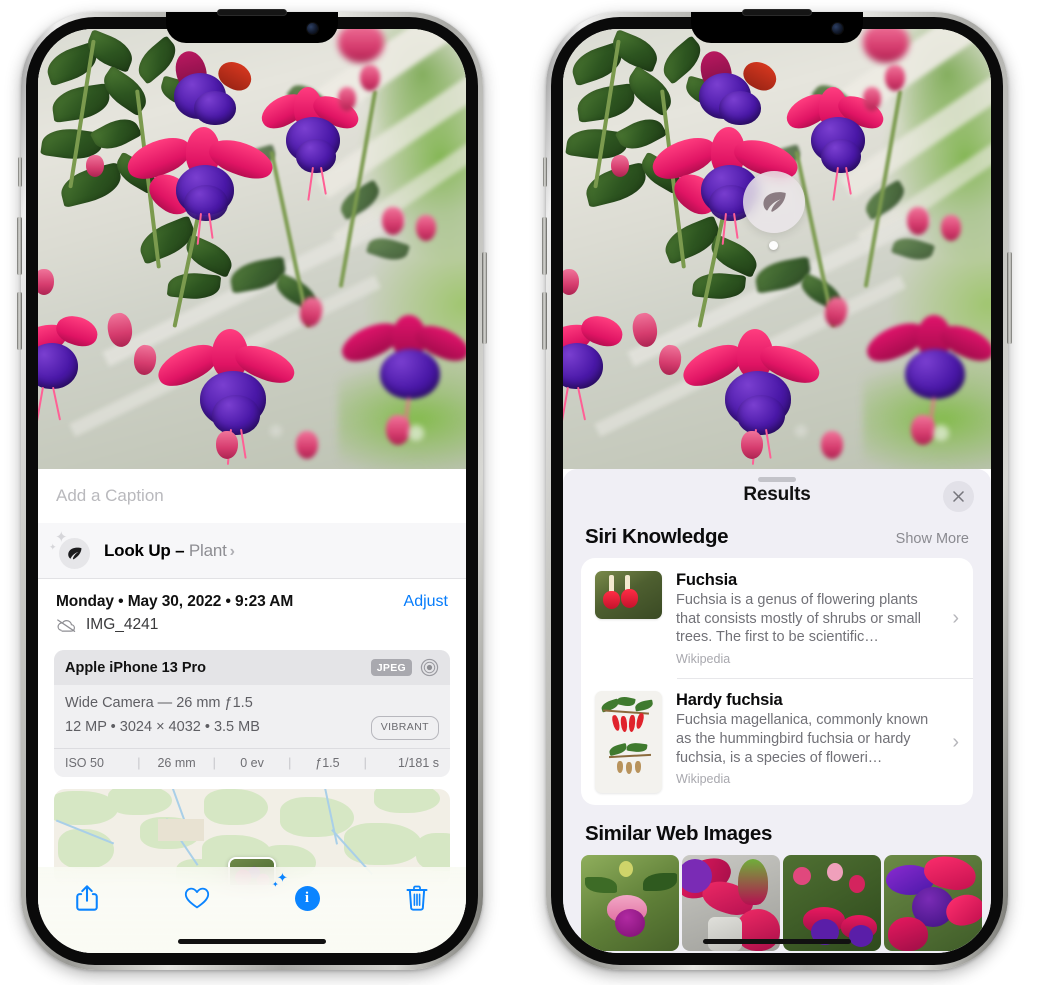 The image size is (1055, 985). I want to click on delete-button, so click(417, 898).